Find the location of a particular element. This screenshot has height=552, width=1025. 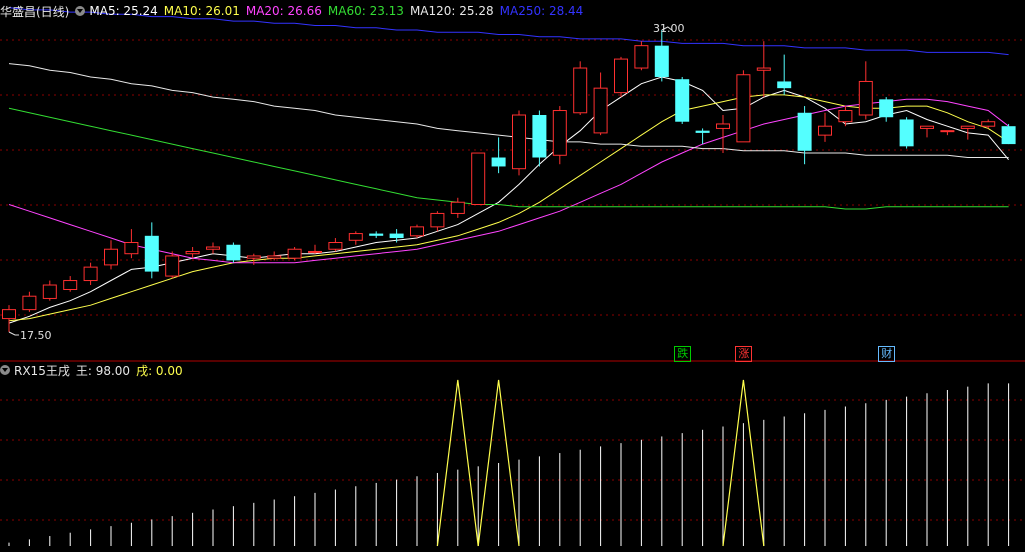

ma60-label: MA60: 23.13 is located at coordinates (365, 11).